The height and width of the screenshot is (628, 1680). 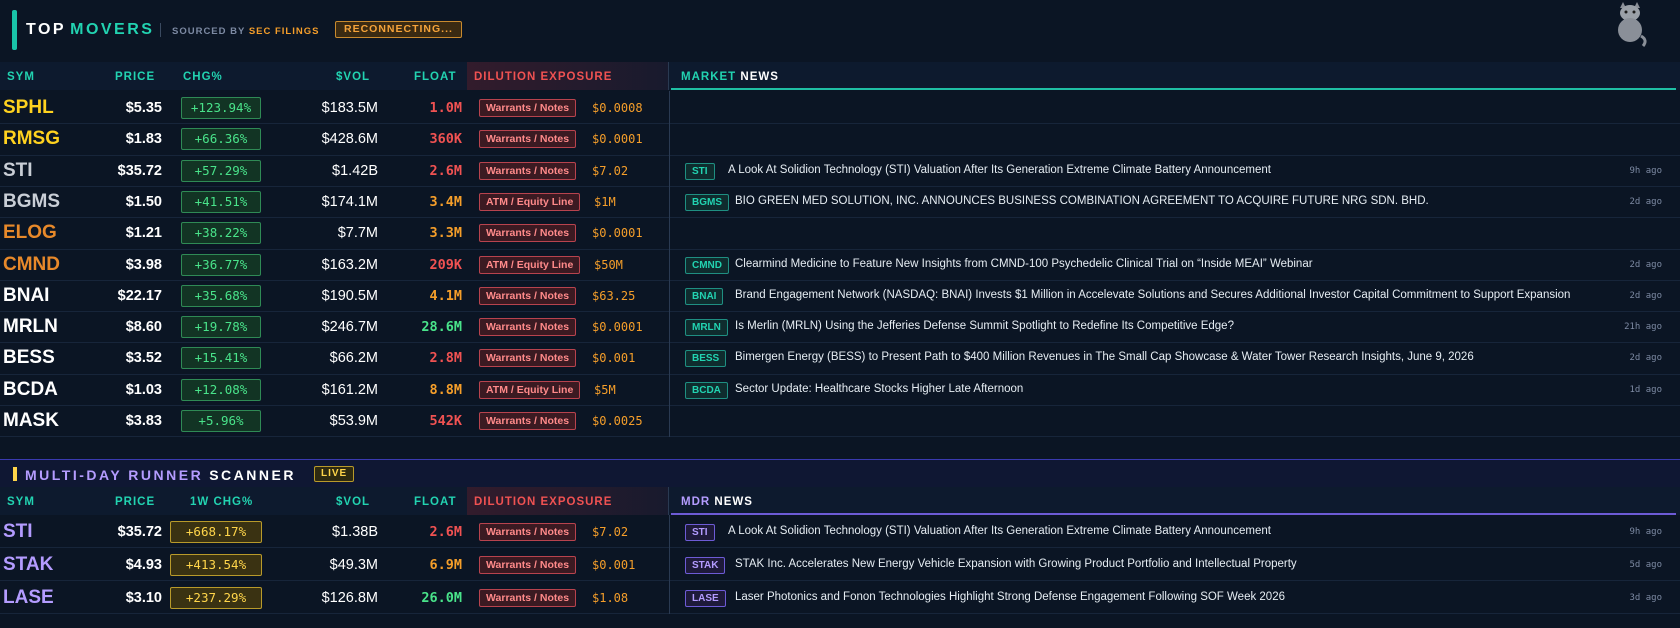 I want to click on news-header-underline, so click(x=1173, y=89).